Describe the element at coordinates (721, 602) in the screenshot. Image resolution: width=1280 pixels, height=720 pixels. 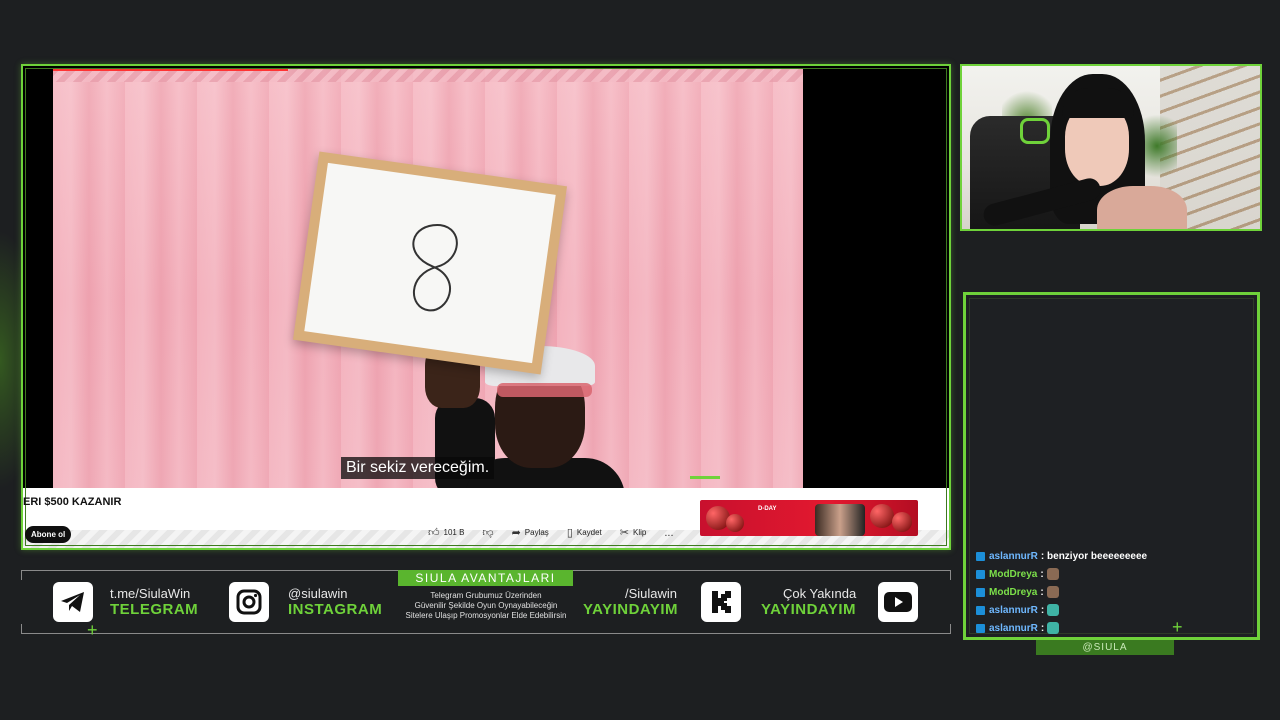
I see `kick-icon` at that location.